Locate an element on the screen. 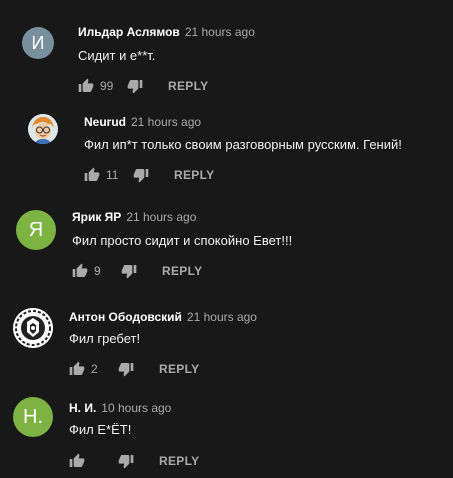  avatar: И is located at coordinates (38, 43).